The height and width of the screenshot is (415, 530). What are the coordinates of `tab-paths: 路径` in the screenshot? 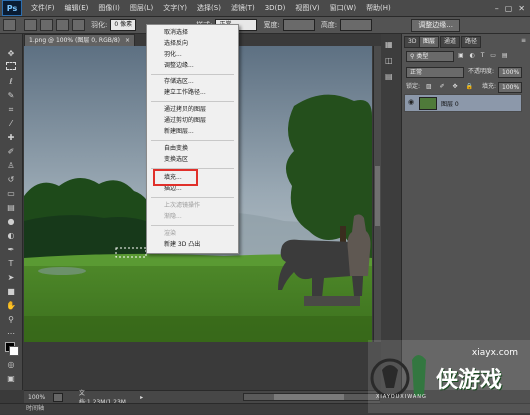 It's located at (471, 42).